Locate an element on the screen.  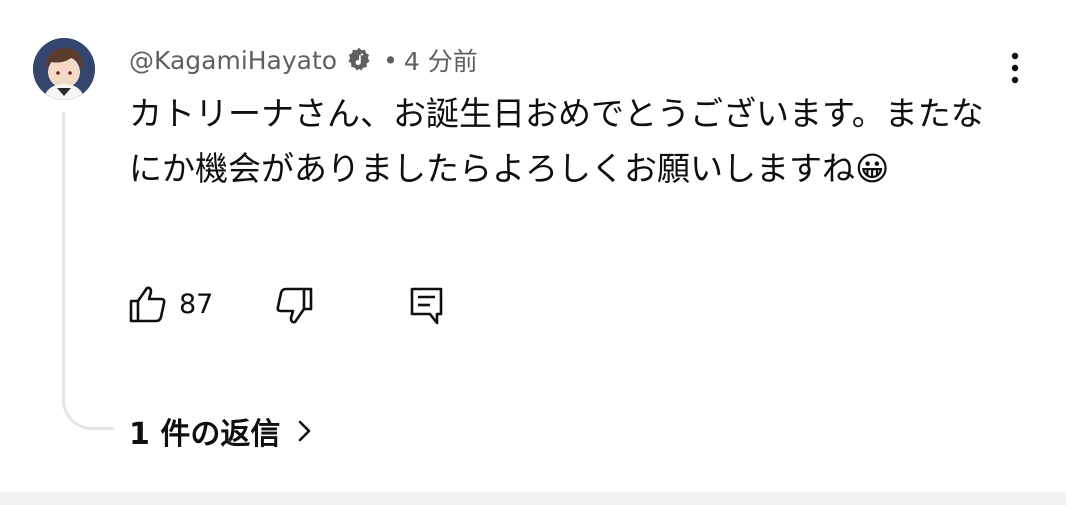
more-options-button is located at coordinates (1015, 68).